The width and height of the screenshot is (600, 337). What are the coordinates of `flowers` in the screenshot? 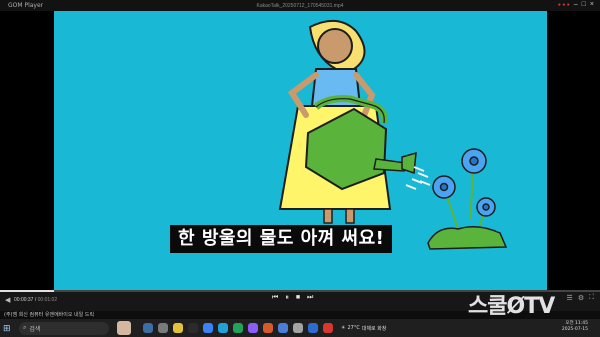 It's located at (464, 189).